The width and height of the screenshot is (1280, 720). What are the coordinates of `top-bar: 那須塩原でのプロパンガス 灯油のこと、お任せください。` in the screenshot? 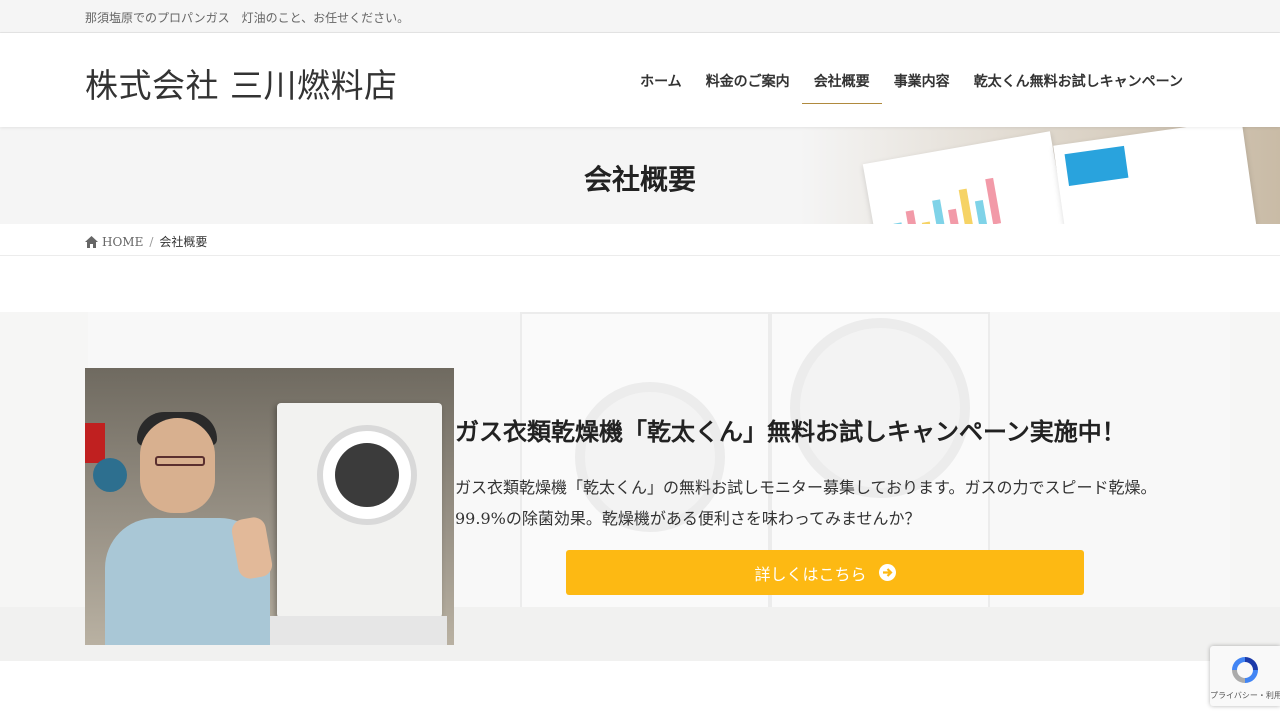 It's located at (640, 16).